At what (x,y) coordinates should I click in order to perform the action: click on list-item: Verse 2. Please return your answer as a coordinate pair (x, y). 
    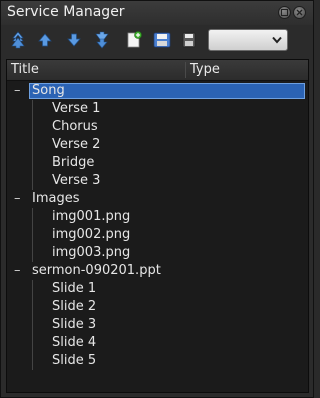
    Looking at the image, I should click on (157, 145).